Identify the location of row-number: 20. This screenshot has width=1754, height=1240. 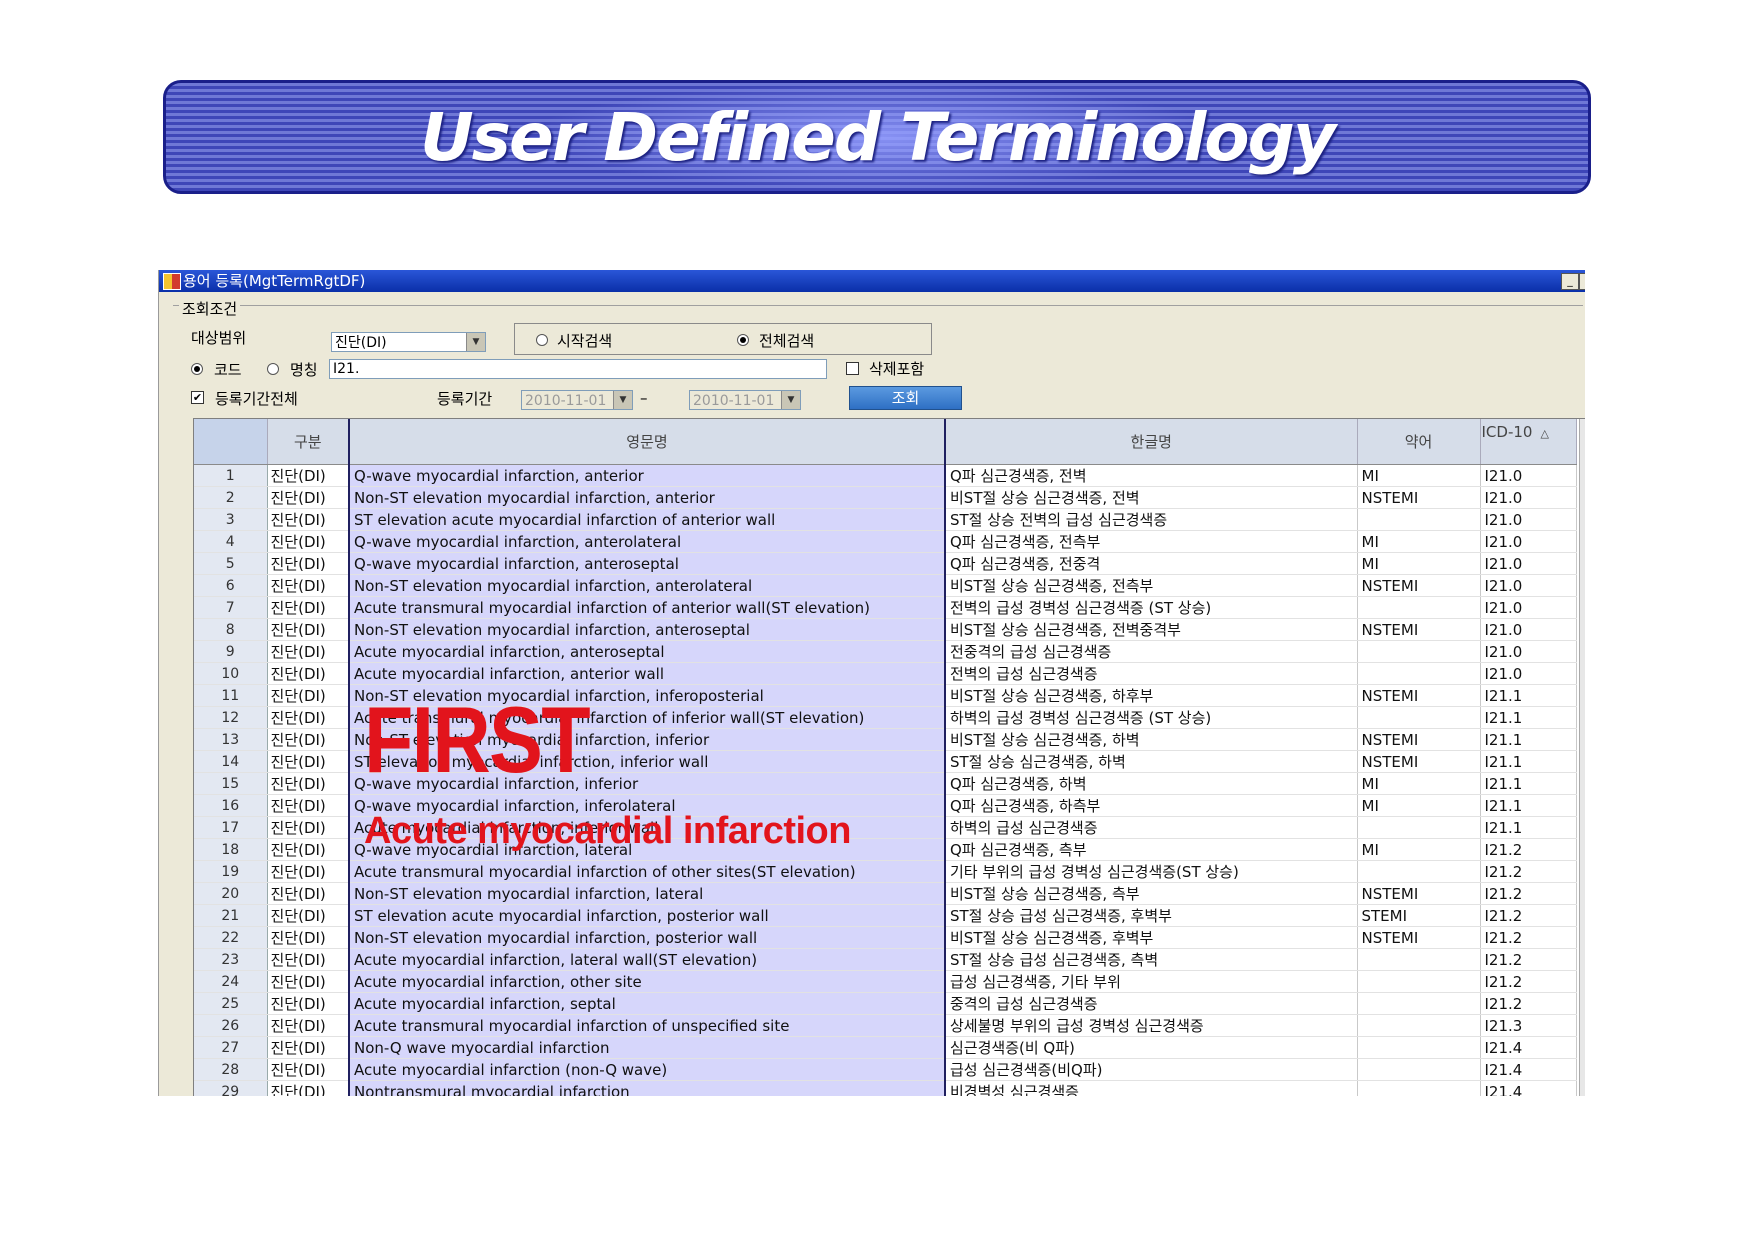
(231, 893).